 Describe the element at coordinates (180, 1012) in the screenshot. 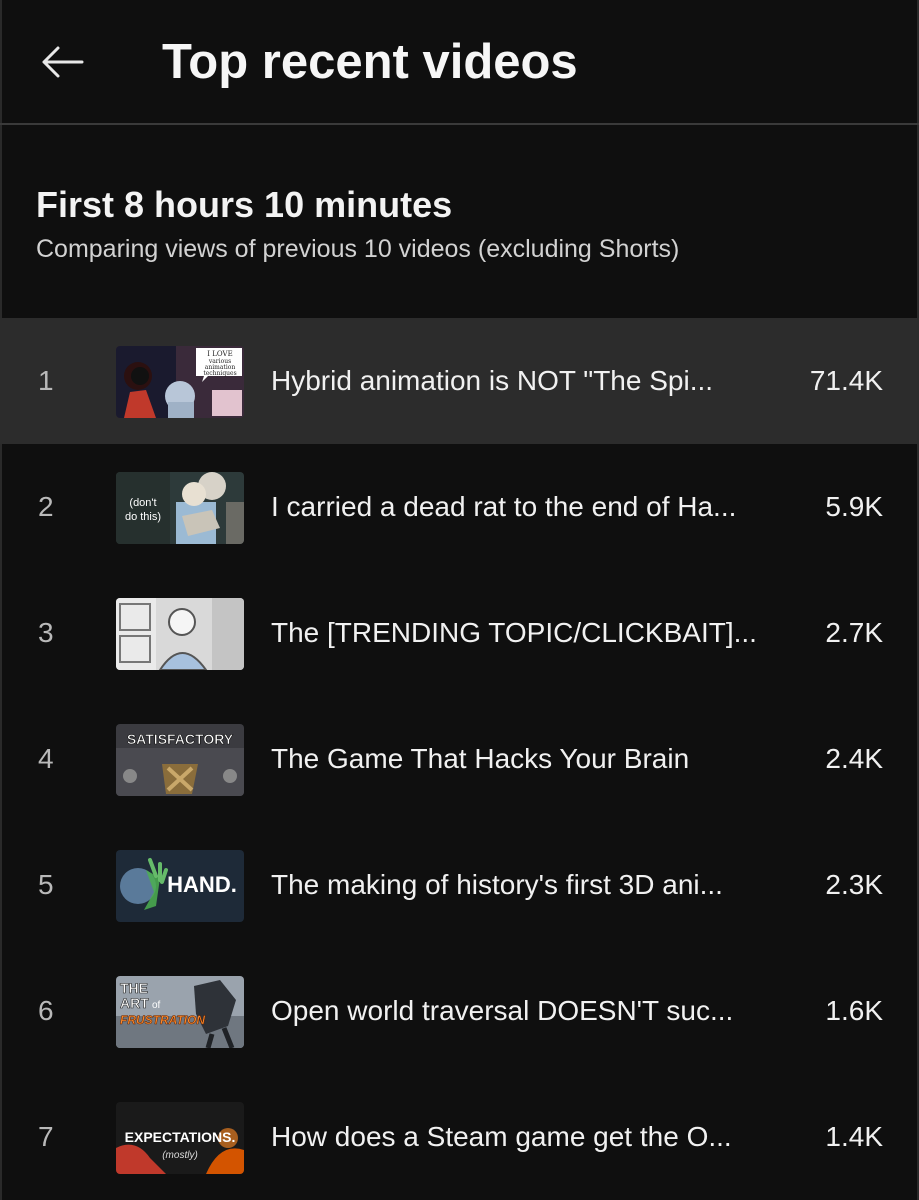

I see `video-thumbnail: THE ART of FRUSTRATION` at that location.